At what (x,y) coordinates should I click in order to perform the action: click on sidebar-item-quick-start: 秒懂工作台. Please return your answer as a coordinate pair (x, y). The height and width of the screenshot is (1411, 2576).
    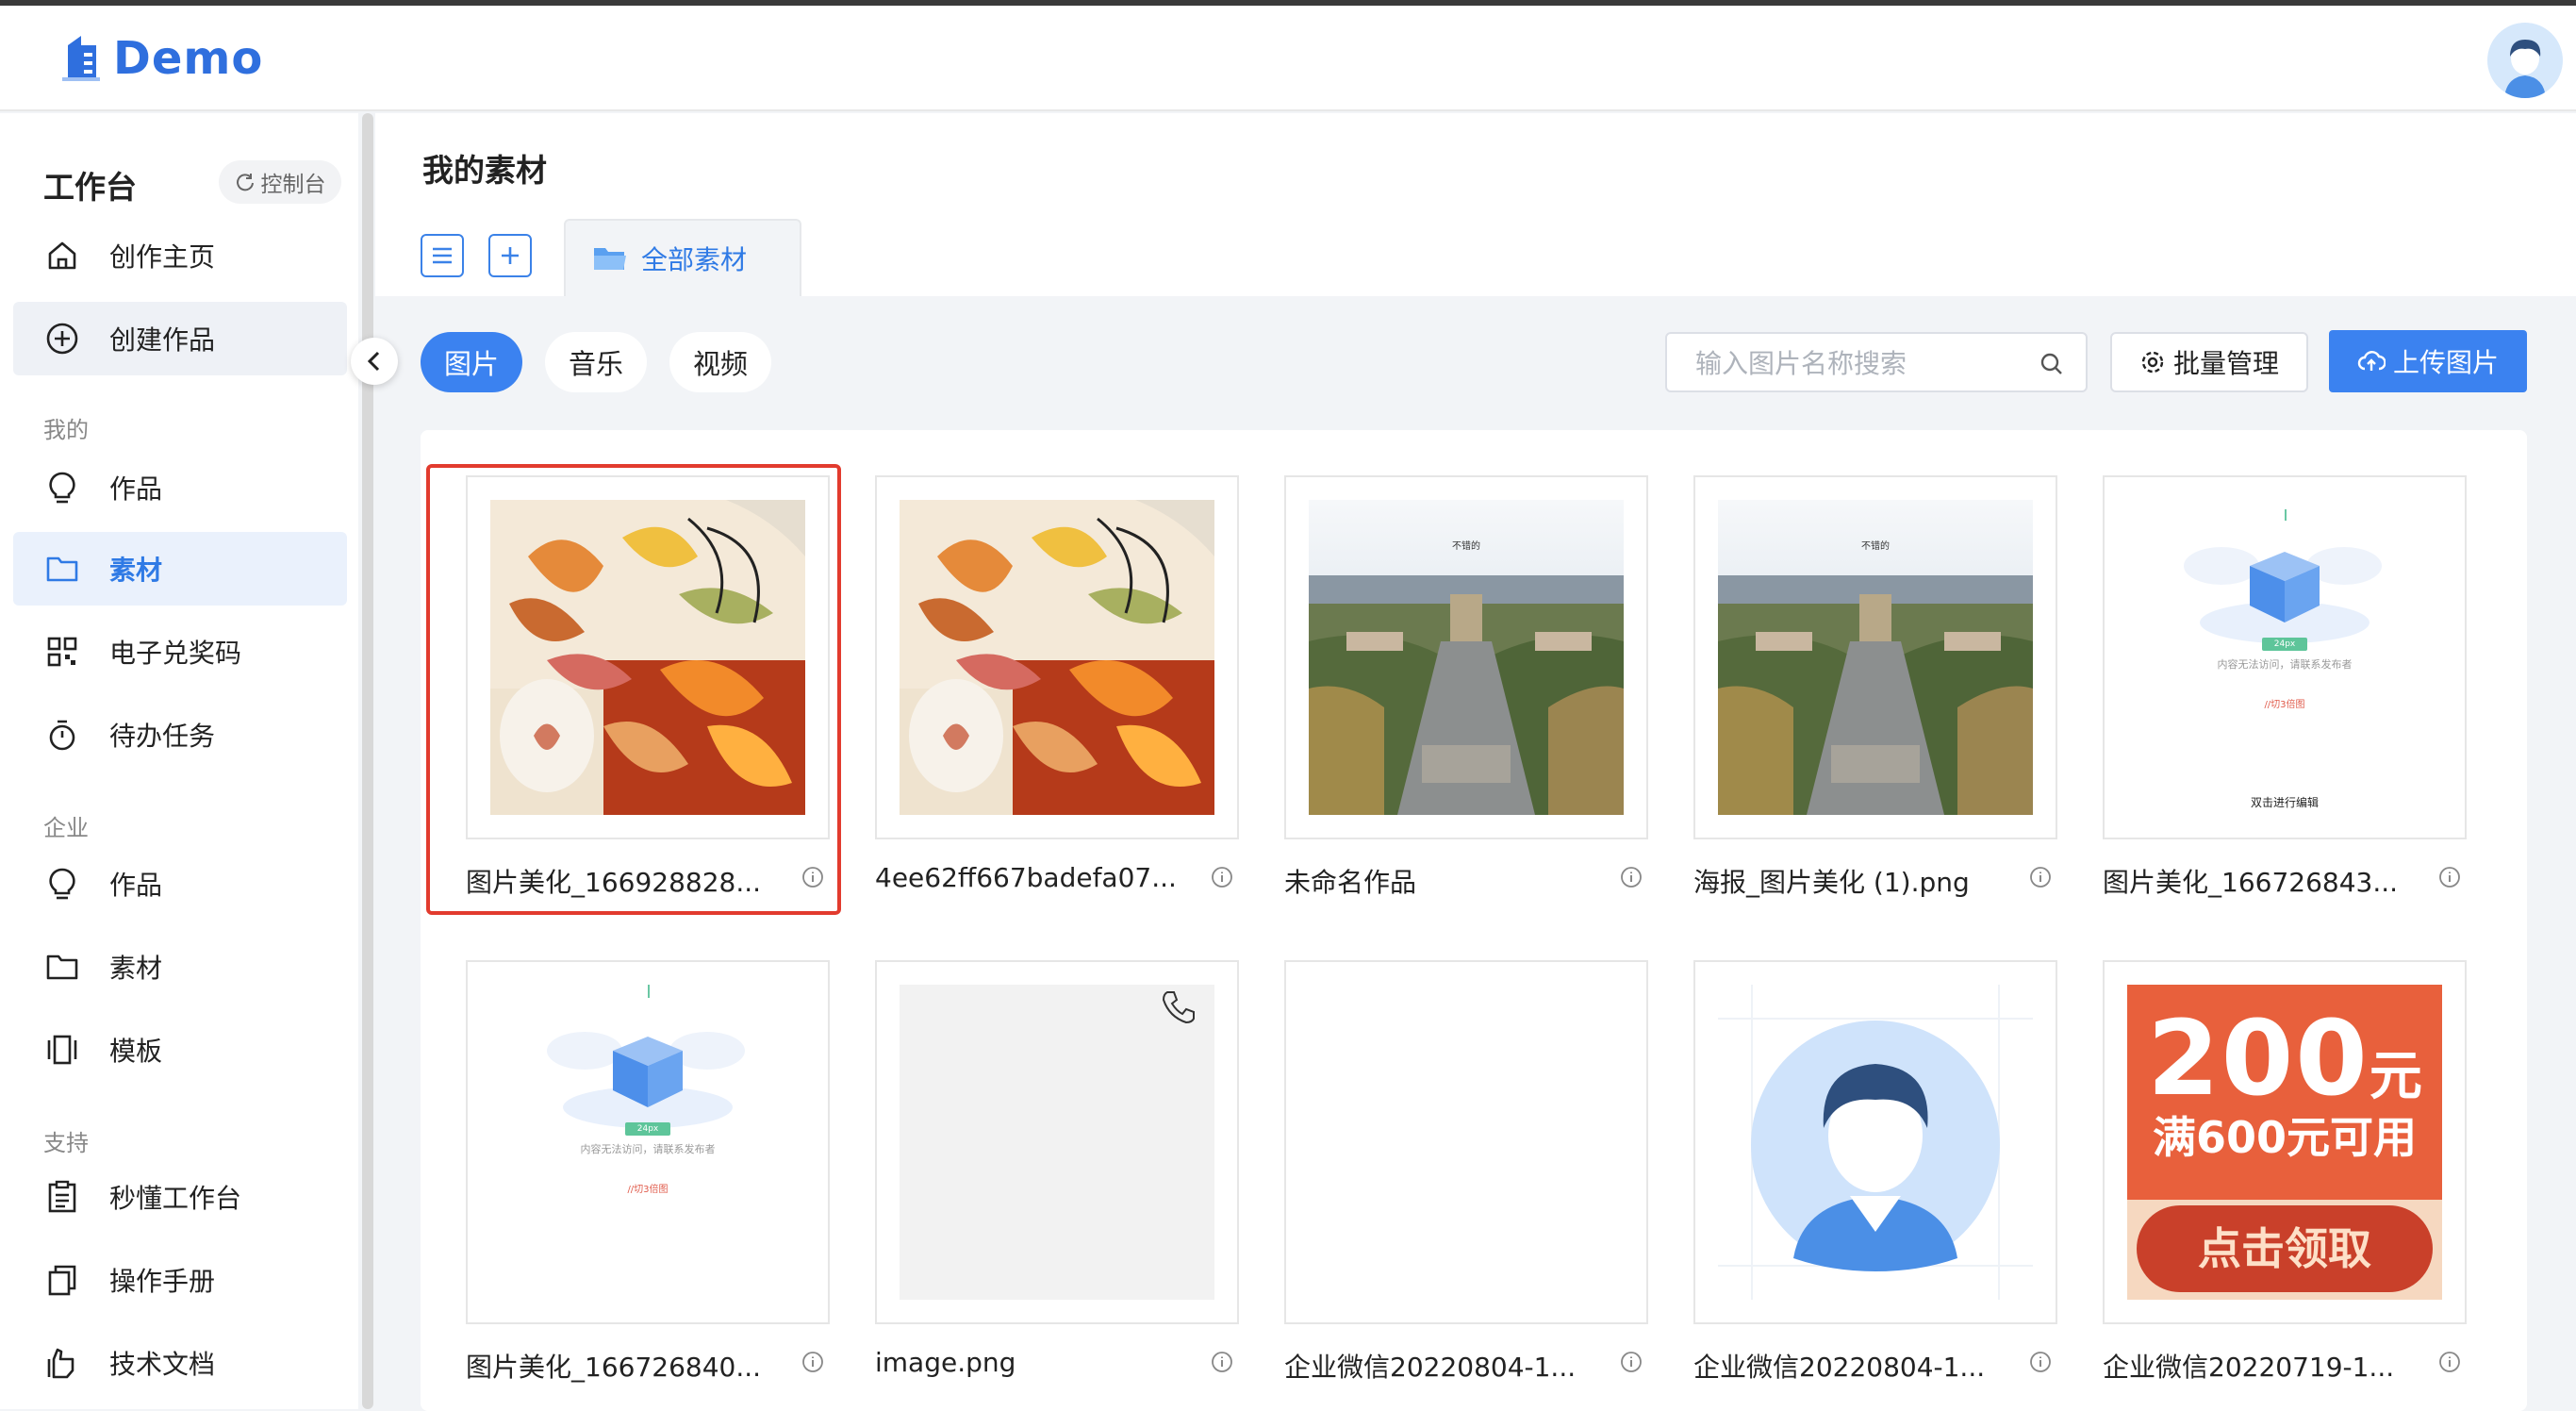
    Looking at the image, I should click on (180, 1197).